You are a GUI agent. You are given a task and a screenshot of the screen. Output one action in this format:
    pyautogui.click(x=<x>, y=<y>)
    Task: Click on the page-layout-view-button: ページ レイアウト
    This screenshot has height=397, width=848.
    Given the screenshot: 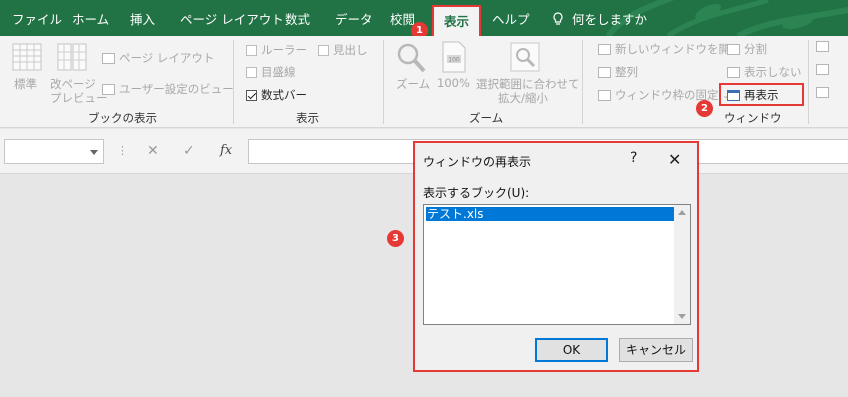 What is the action you would take?
    pyautogui.click(x=158, y=58)
    